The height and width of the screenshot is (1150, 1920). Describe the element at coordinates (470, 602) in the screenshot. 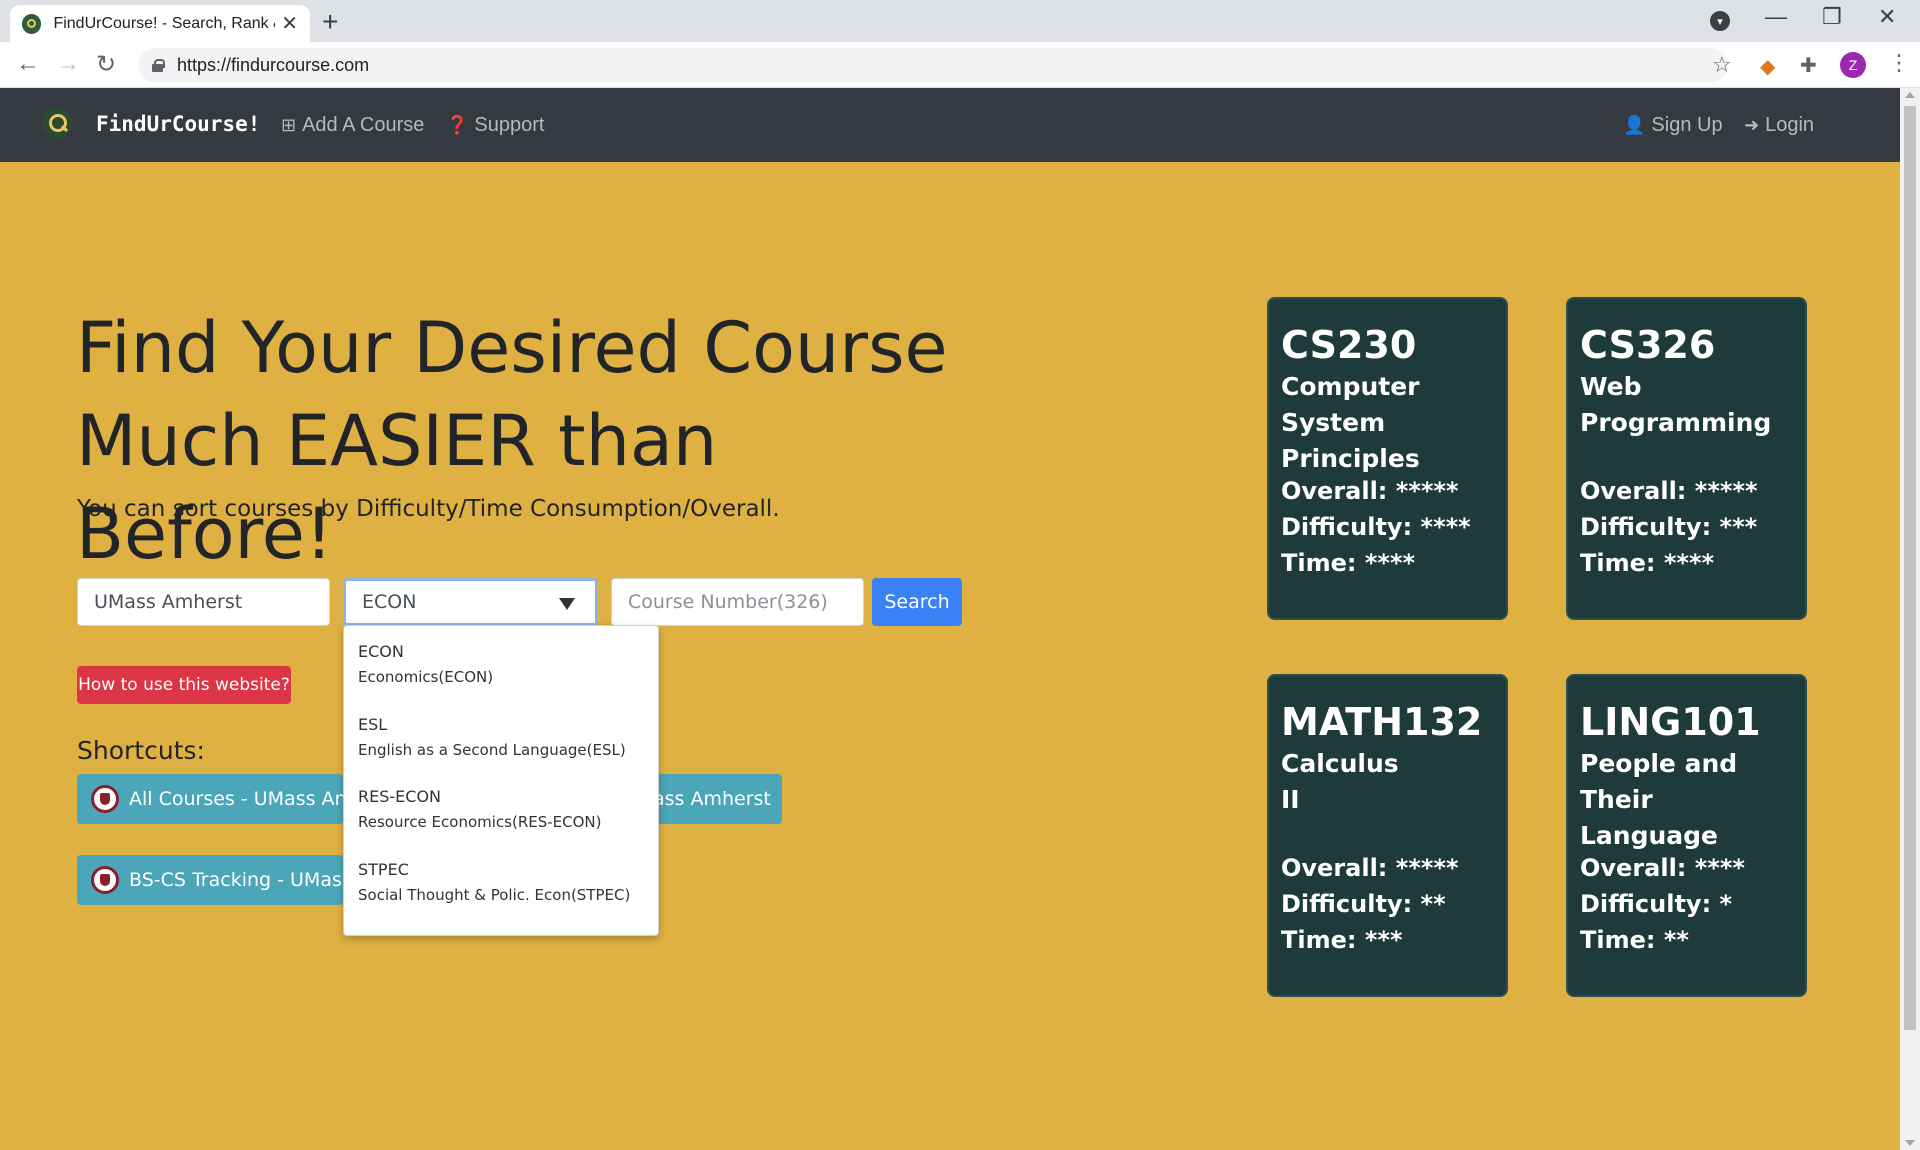

I see `subject-select: ECON` at that location.